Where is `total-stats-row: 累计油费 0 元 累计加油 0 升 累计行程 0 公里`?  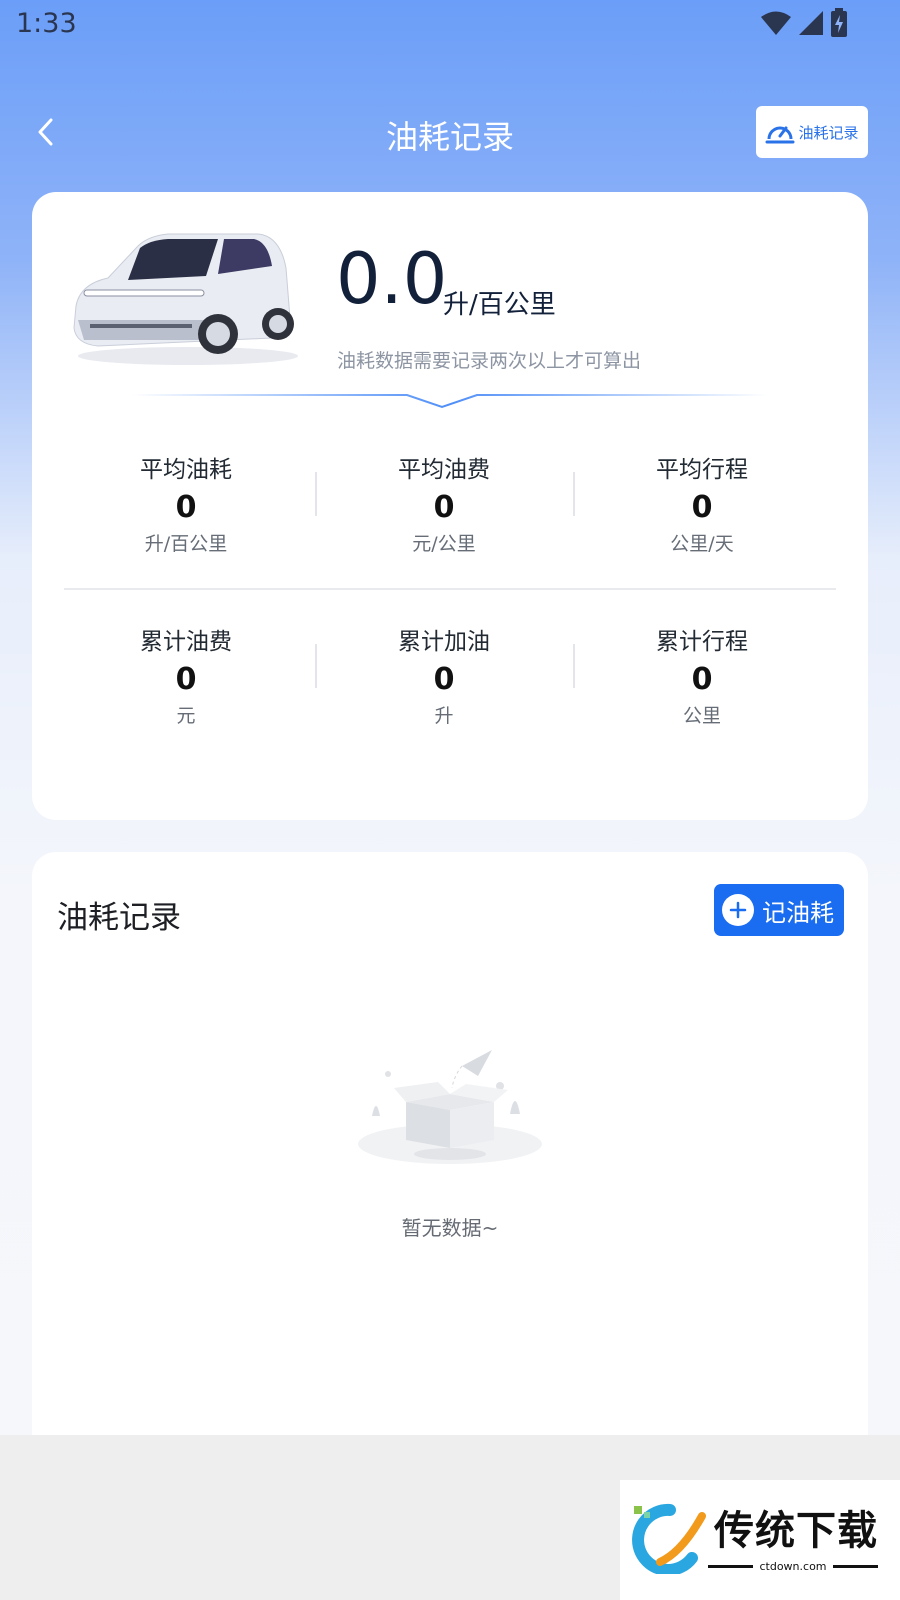
total-stats-row: 累计油费 0 元 累计加油 0 升 累计行程 0 公里 is located at coordinates (450, 675).